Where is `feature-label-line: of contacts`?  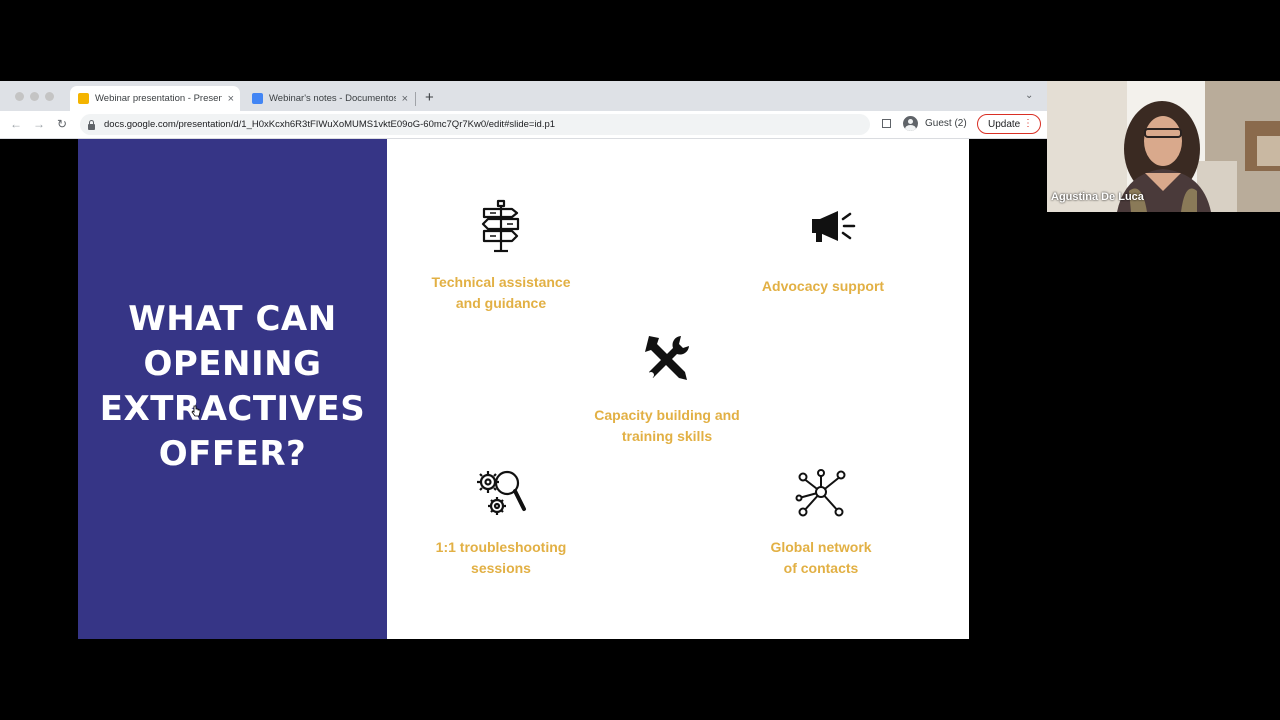
feature-label-line: of contacts is located at coordinates (821, 567).